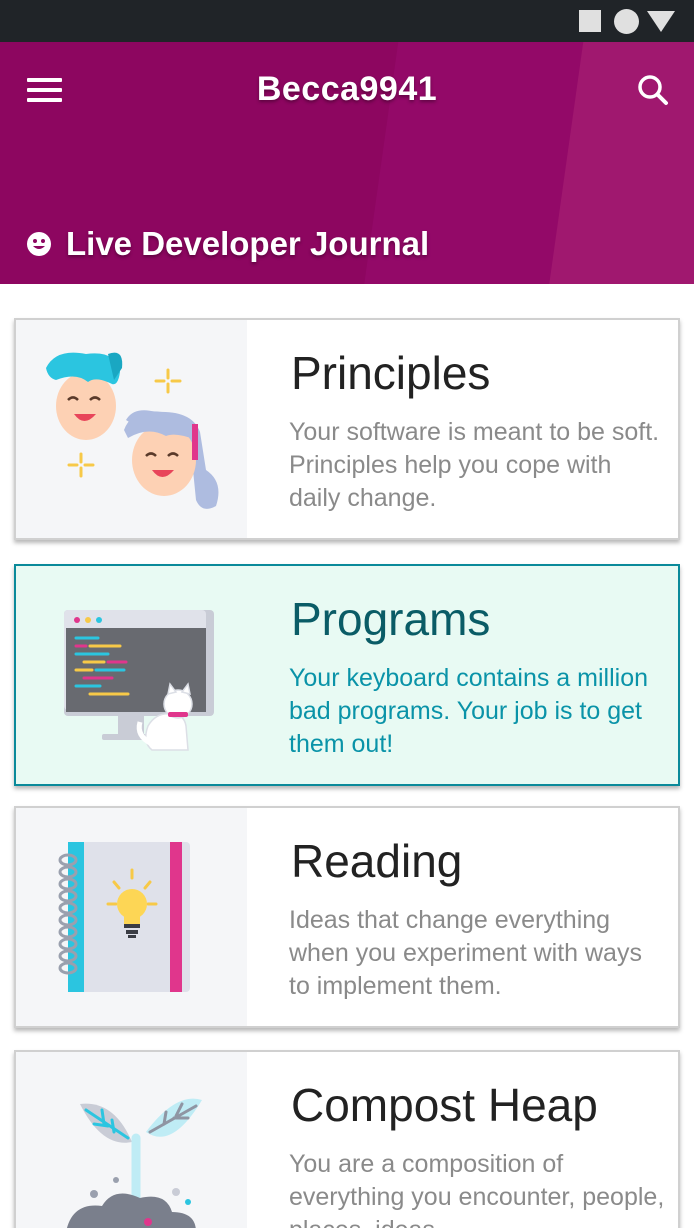 This screenshot has height=1228, width=694. Describe the element at coordinates (661, 21) in the screenshot. I see `triangle-icon` at that location.